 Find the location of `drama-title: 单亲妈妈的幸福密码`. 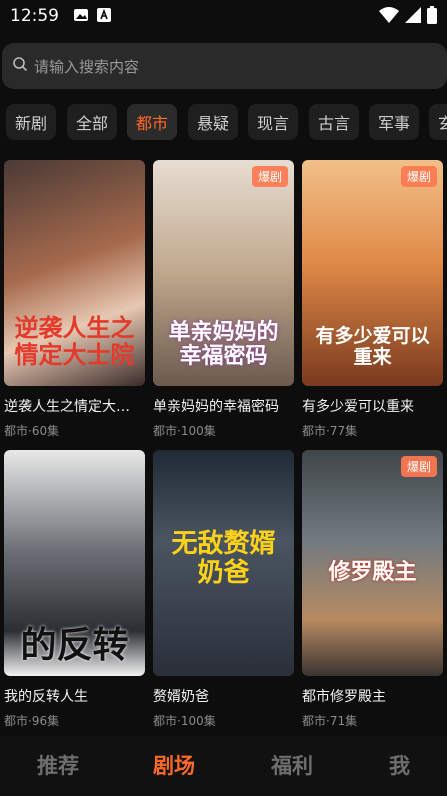

drama-title: 单亲妈妈的幸福密码 is located at coordinates (223, 406).